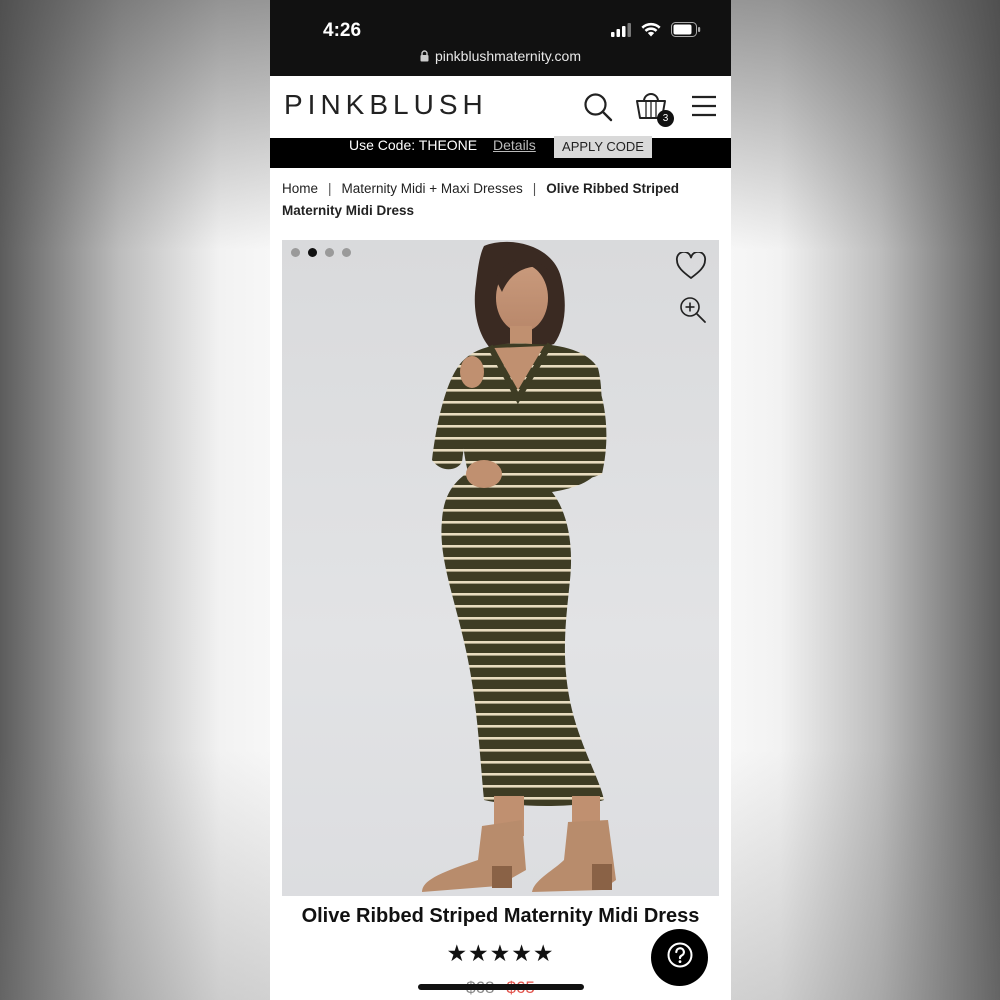 This screenshot has width=1000, height=1000. I want to click on signal-icon, so click(621, 32).